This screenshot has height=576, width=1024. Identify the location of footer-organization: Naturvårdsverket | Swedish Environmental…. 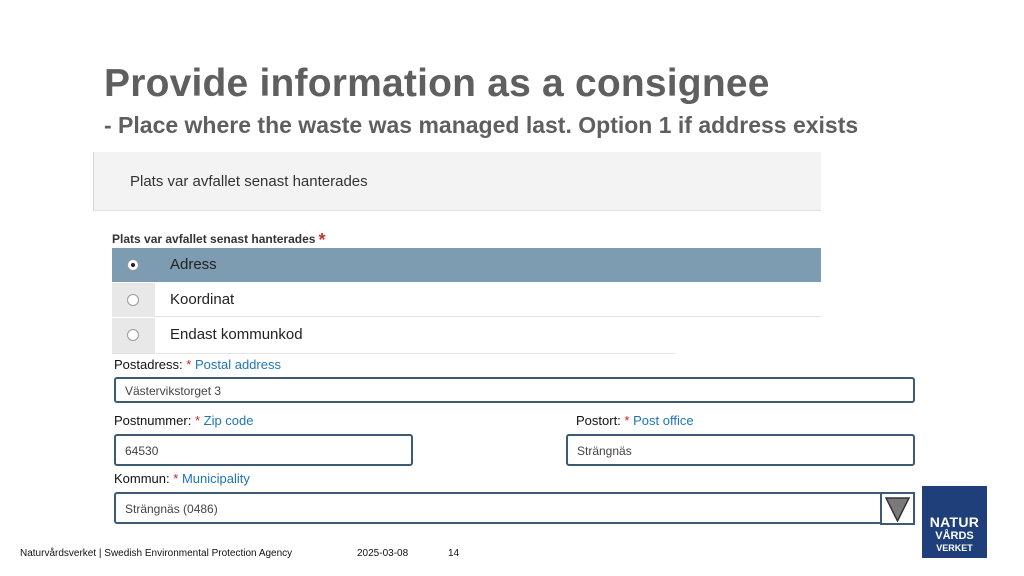
(156, 553).